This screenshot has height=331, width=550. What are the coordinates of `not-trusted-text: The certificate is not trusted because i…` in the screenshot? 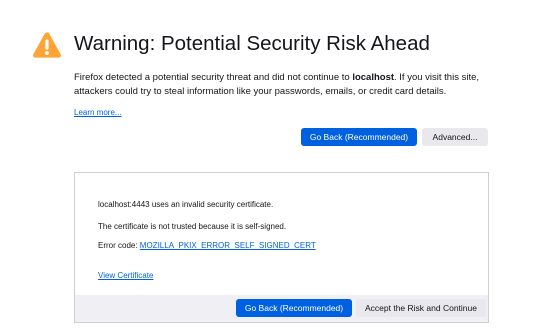 It's located at (192, 226).